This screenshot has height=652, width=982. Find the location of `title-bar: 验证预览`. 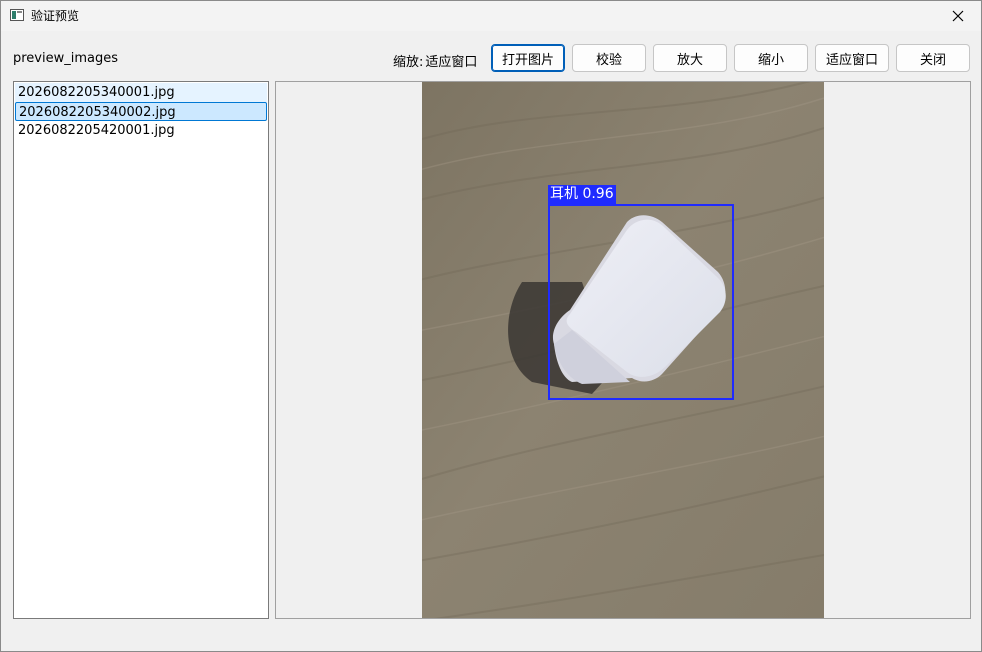

title-bar: 验证预览 is located at coordinates (491, 16).